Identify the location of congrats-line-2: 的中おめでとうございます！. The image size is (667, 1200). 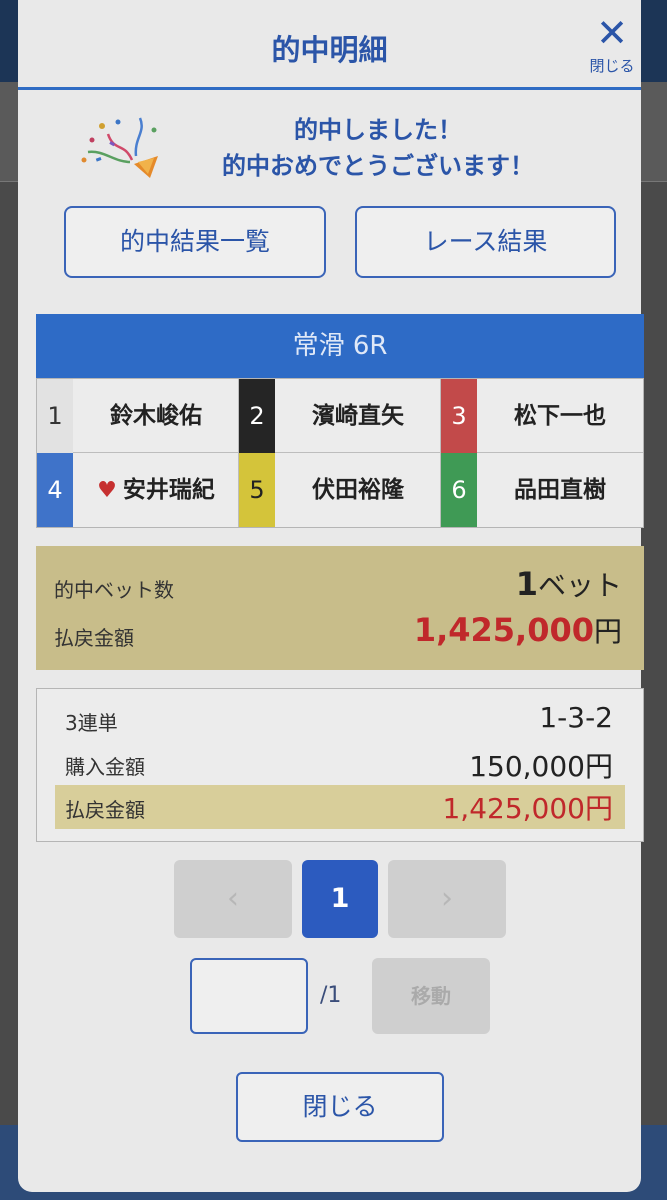
(378, 166).